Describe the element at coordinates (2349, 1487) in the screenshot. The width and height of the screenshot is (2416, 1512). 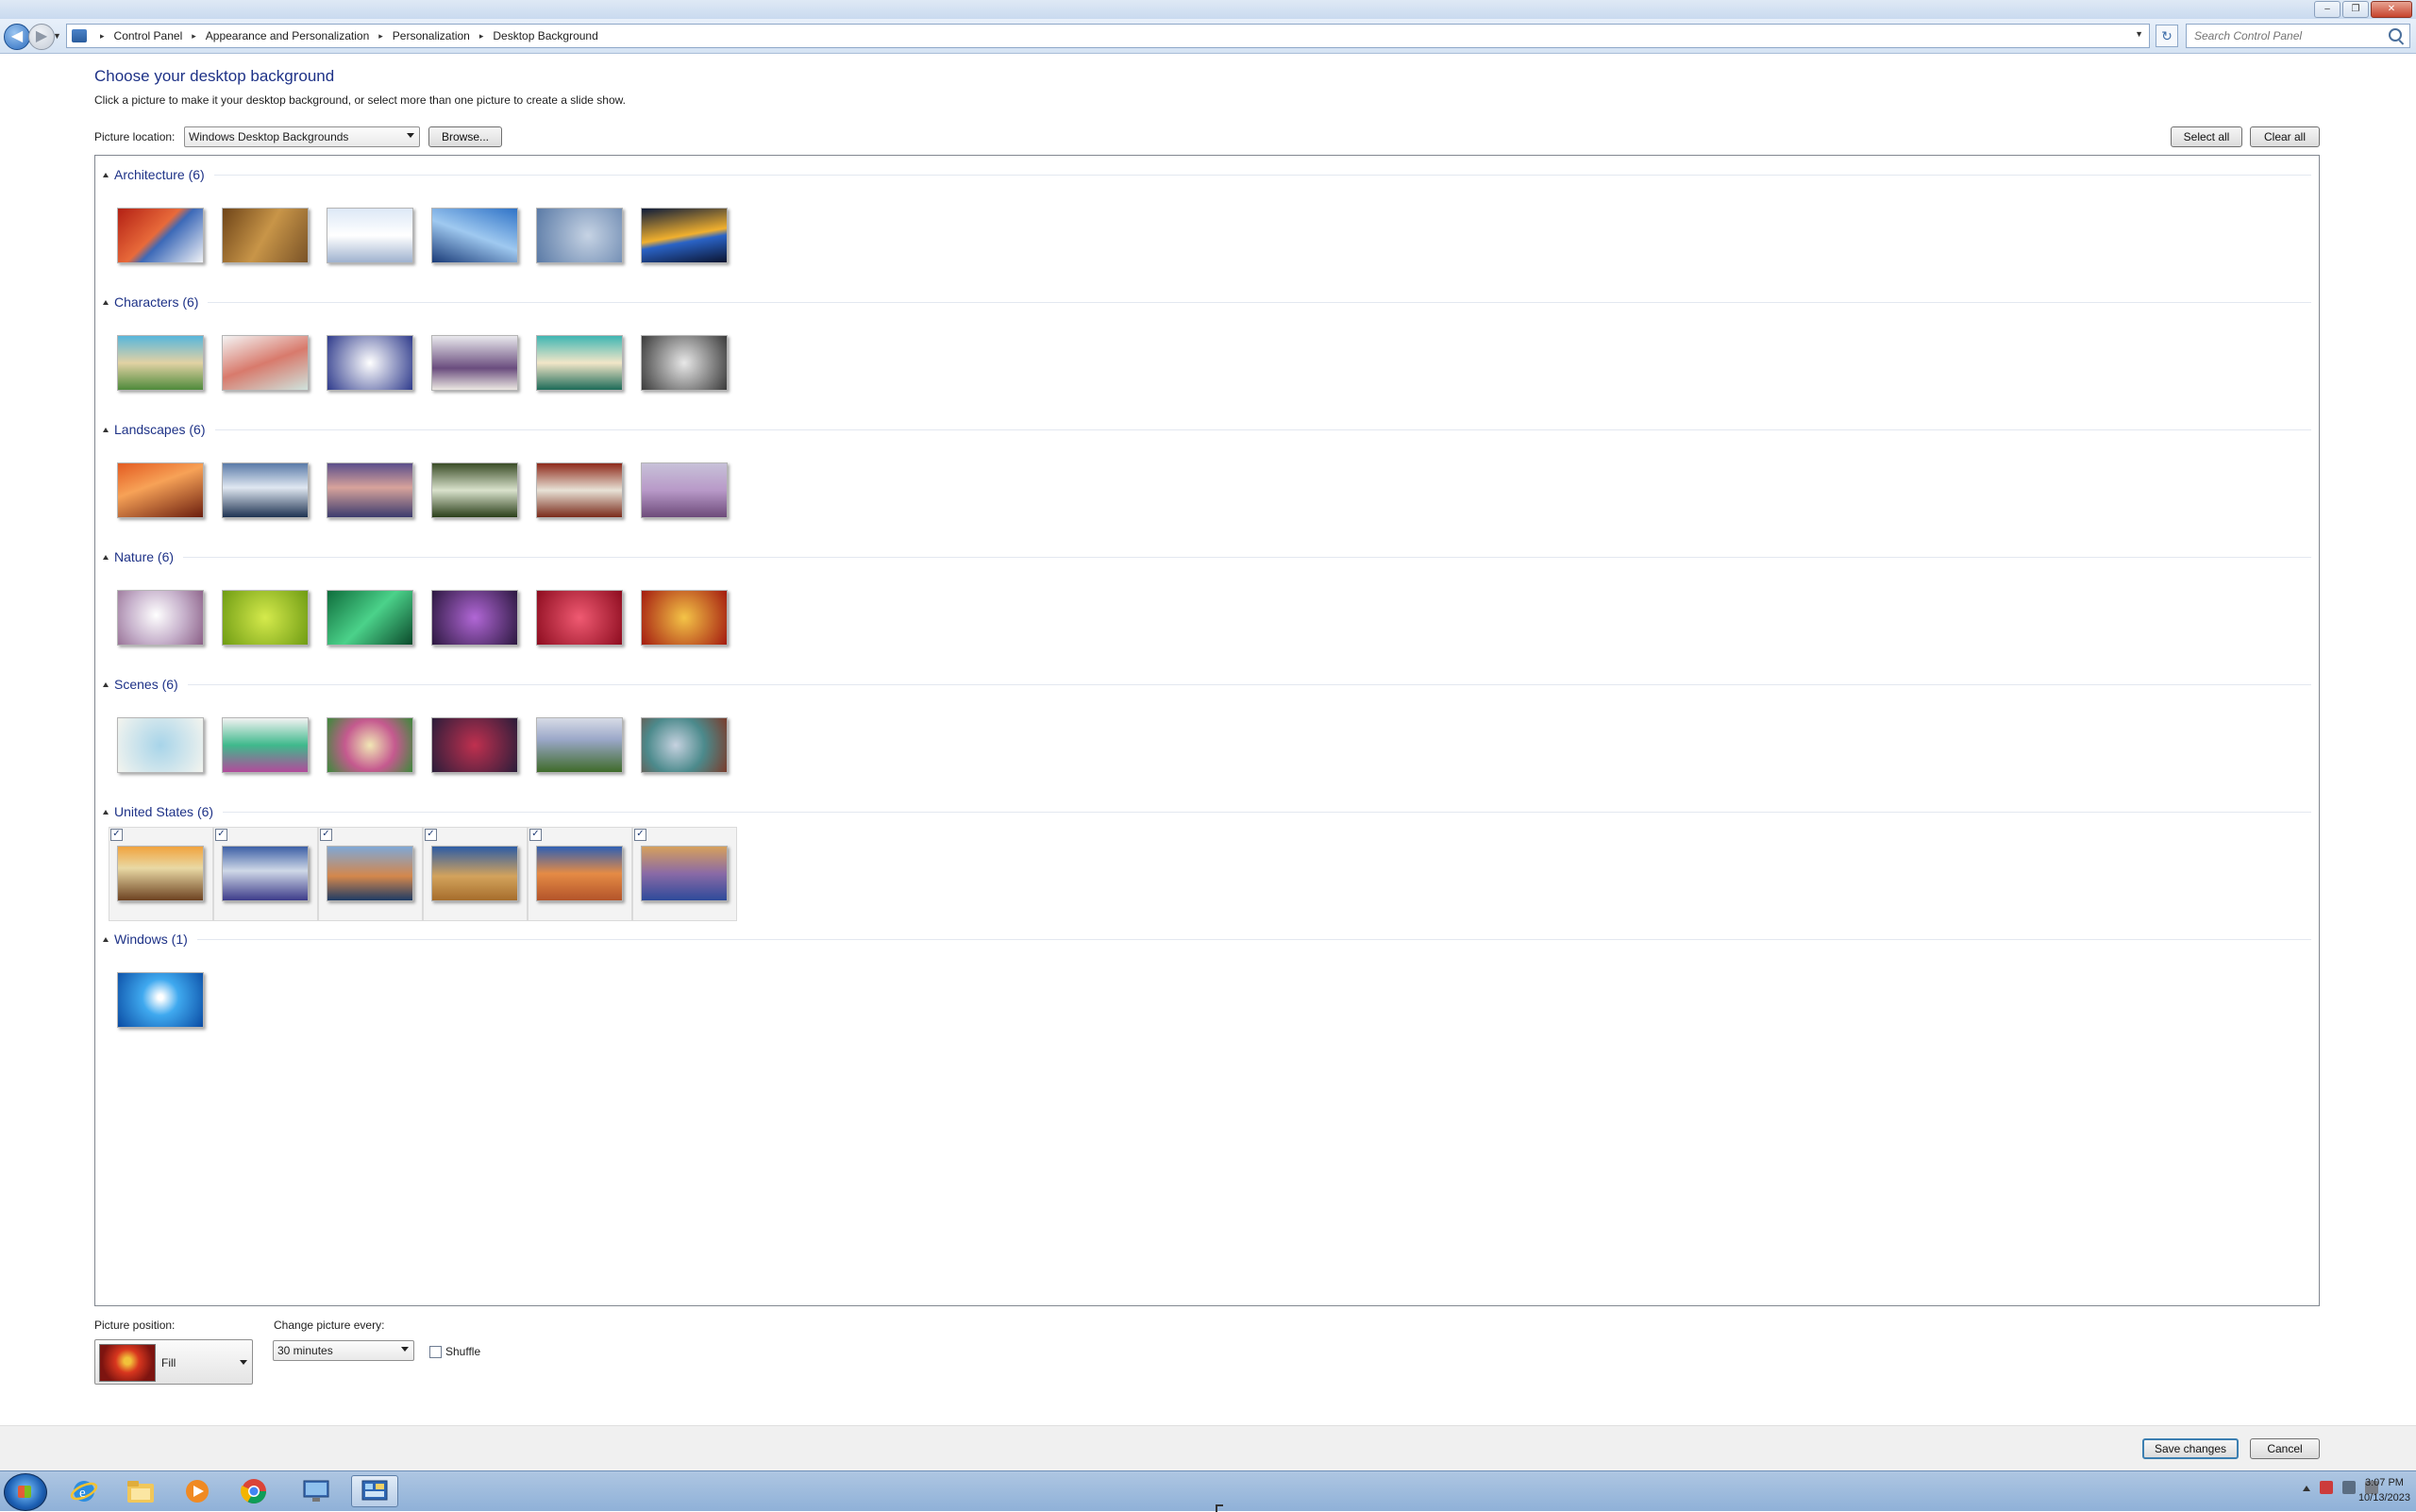
I see `network-icon` at that location.